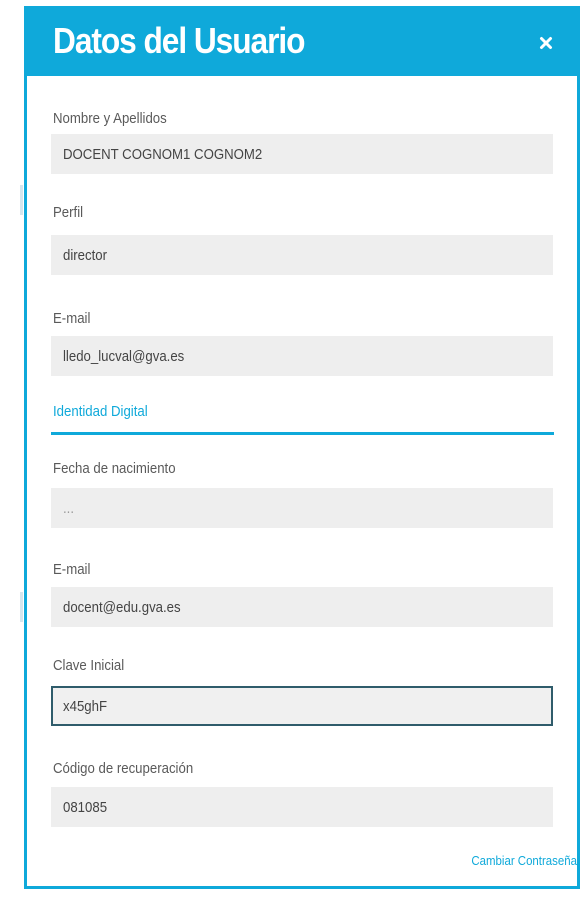 This screenshot has width=581, height=899. What do you see at coordinates (85, 807) in the screenshot?
I see `recovery-code-value: 081085` at bounding box center [85, 807].